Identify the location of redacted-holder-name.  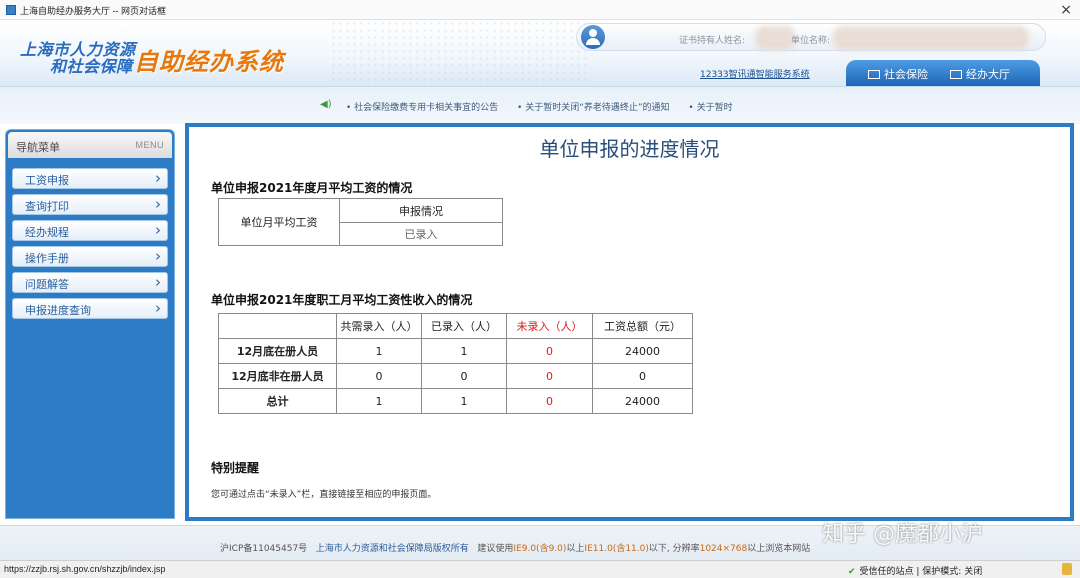
(775, 38).